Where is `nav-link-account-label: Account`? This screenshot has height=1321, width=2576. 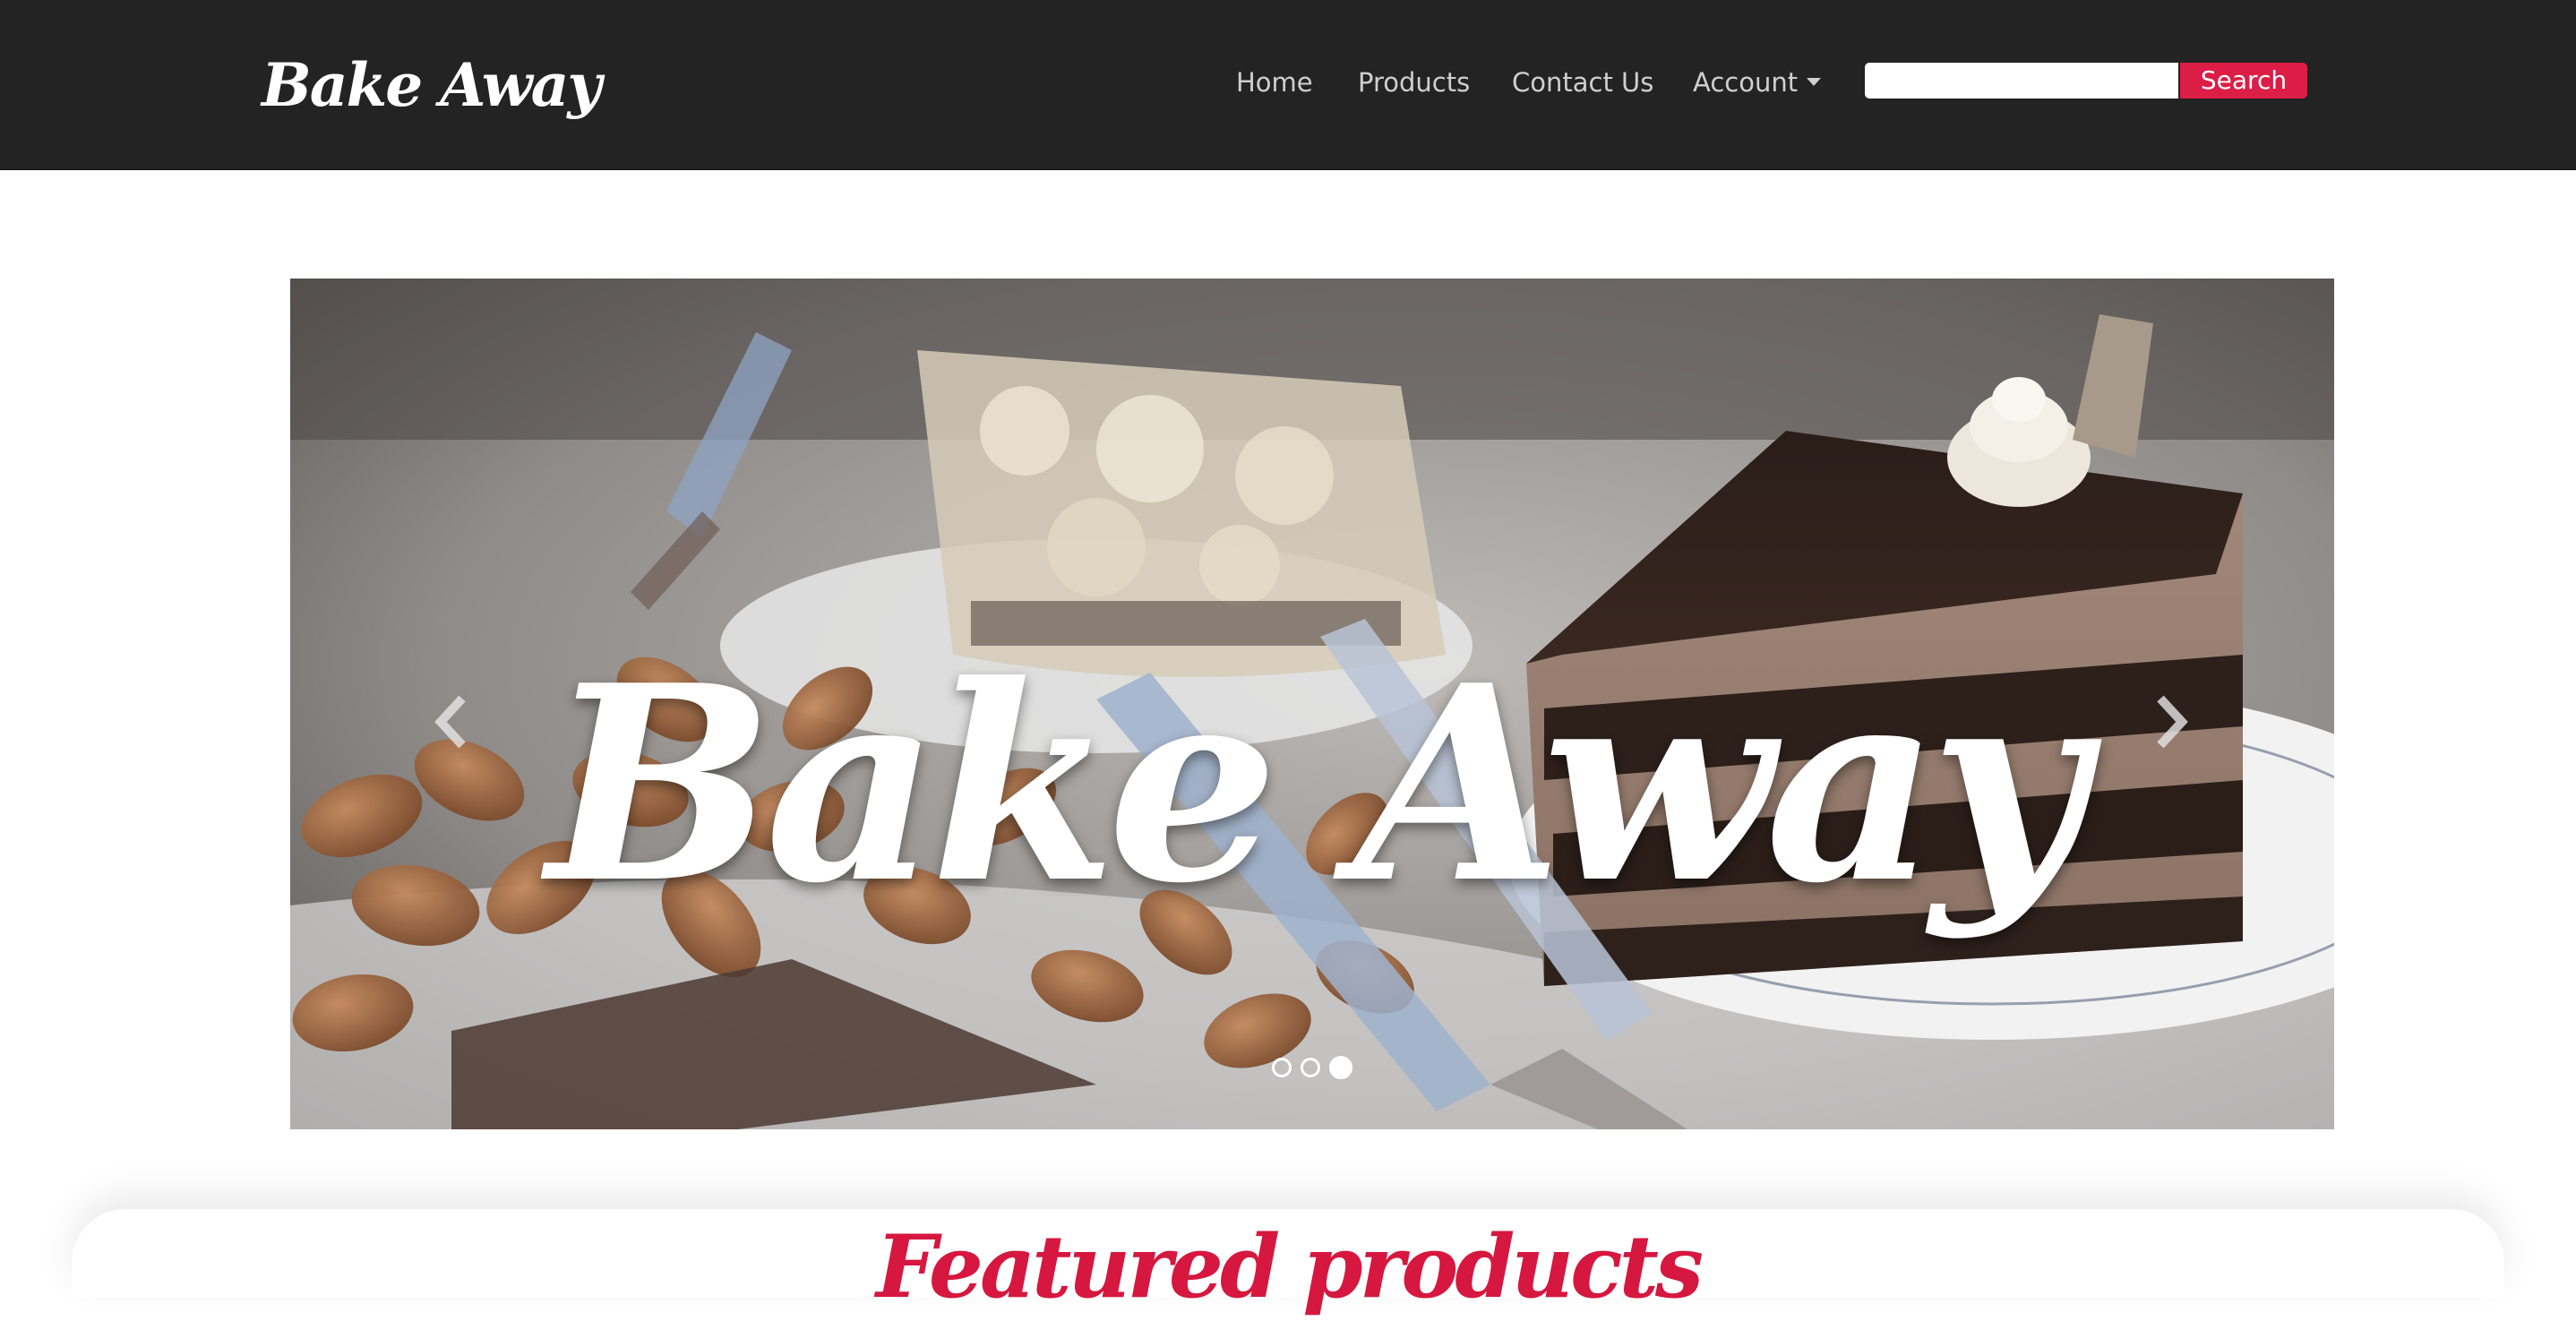
nav-link-account-label: Account is located at coordinates (1746, 82).